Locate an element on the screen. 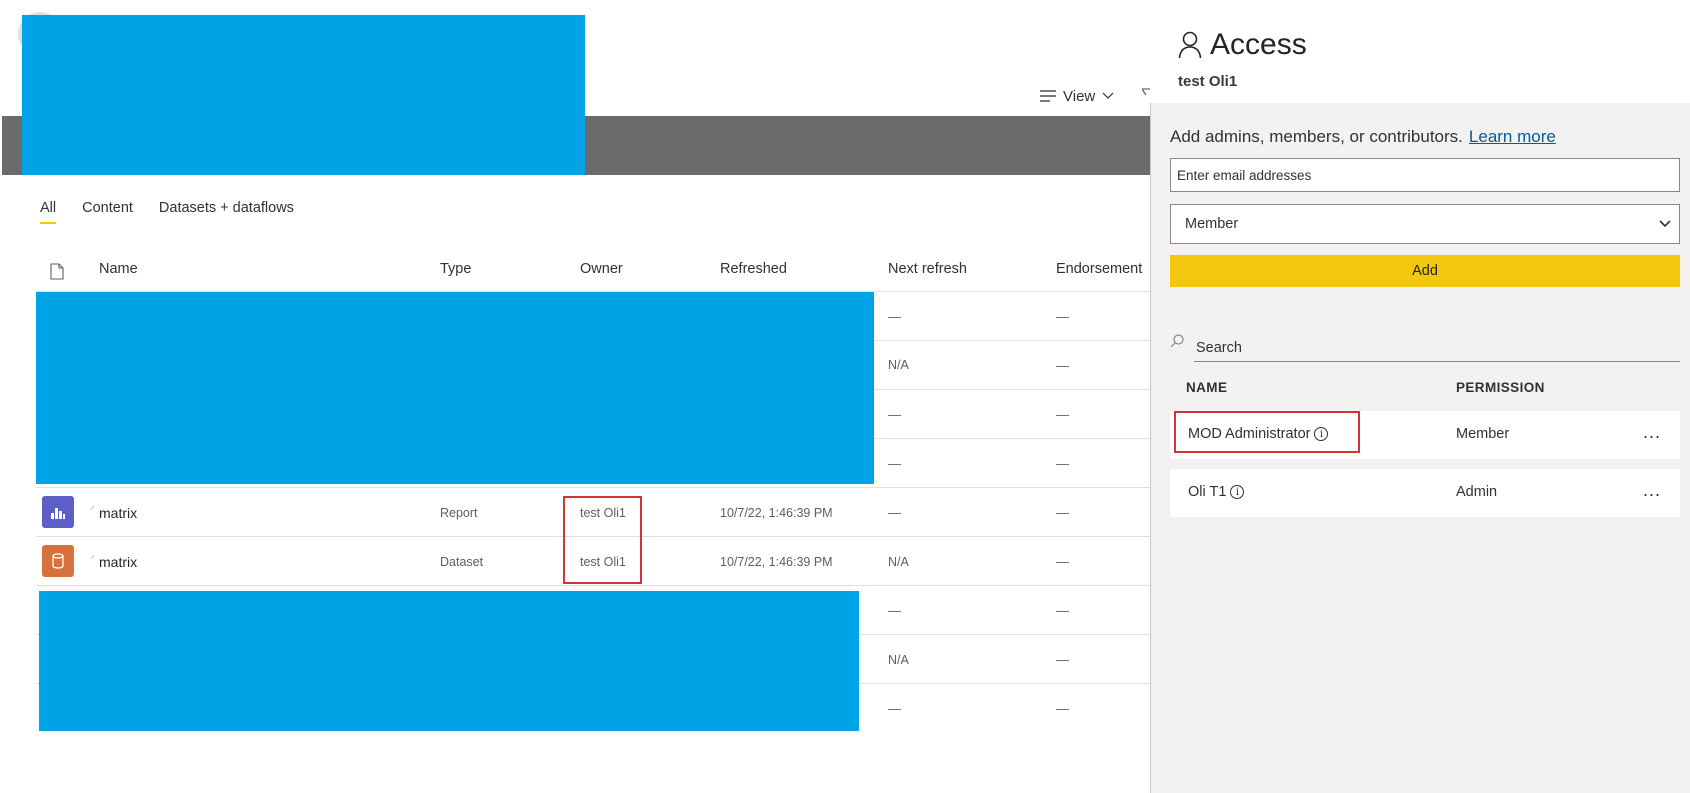  role-select: Member is located at coordinates (1425, 224).